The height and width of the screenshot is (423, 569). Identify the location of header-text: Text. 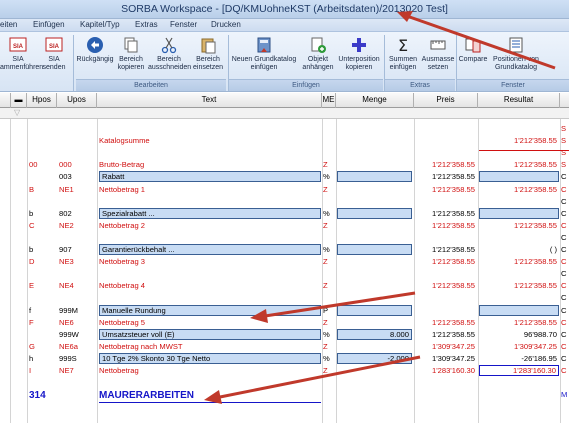
(209, 100).